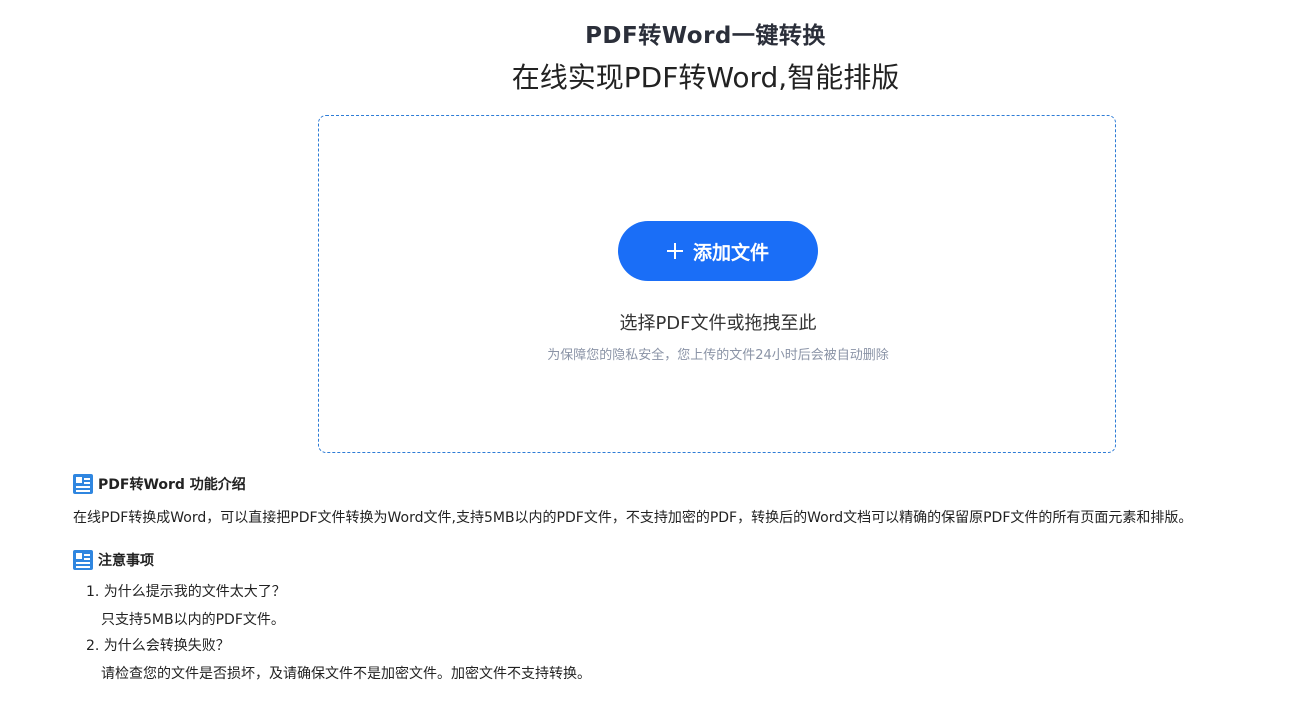  What do you see at coordinates (158, 646) in the screenshot?
I see `faq-question: 2. 为什么会转换失败？` at bounding box center [158, 646].